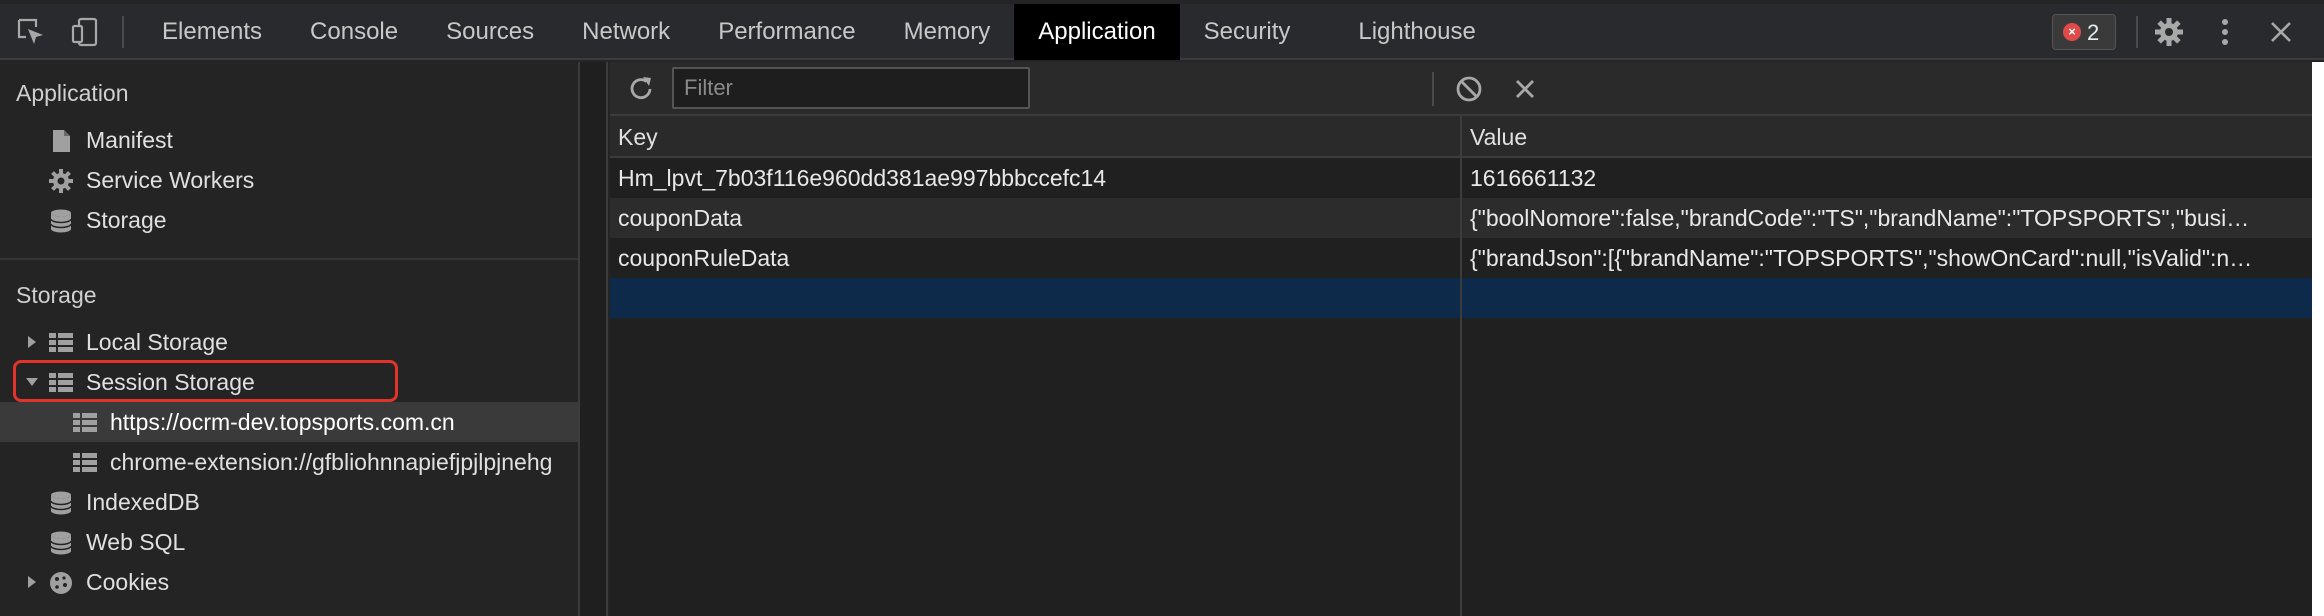  I want to click on sidebar-item-indexeddb: IndexedDB, so click(289, 502).